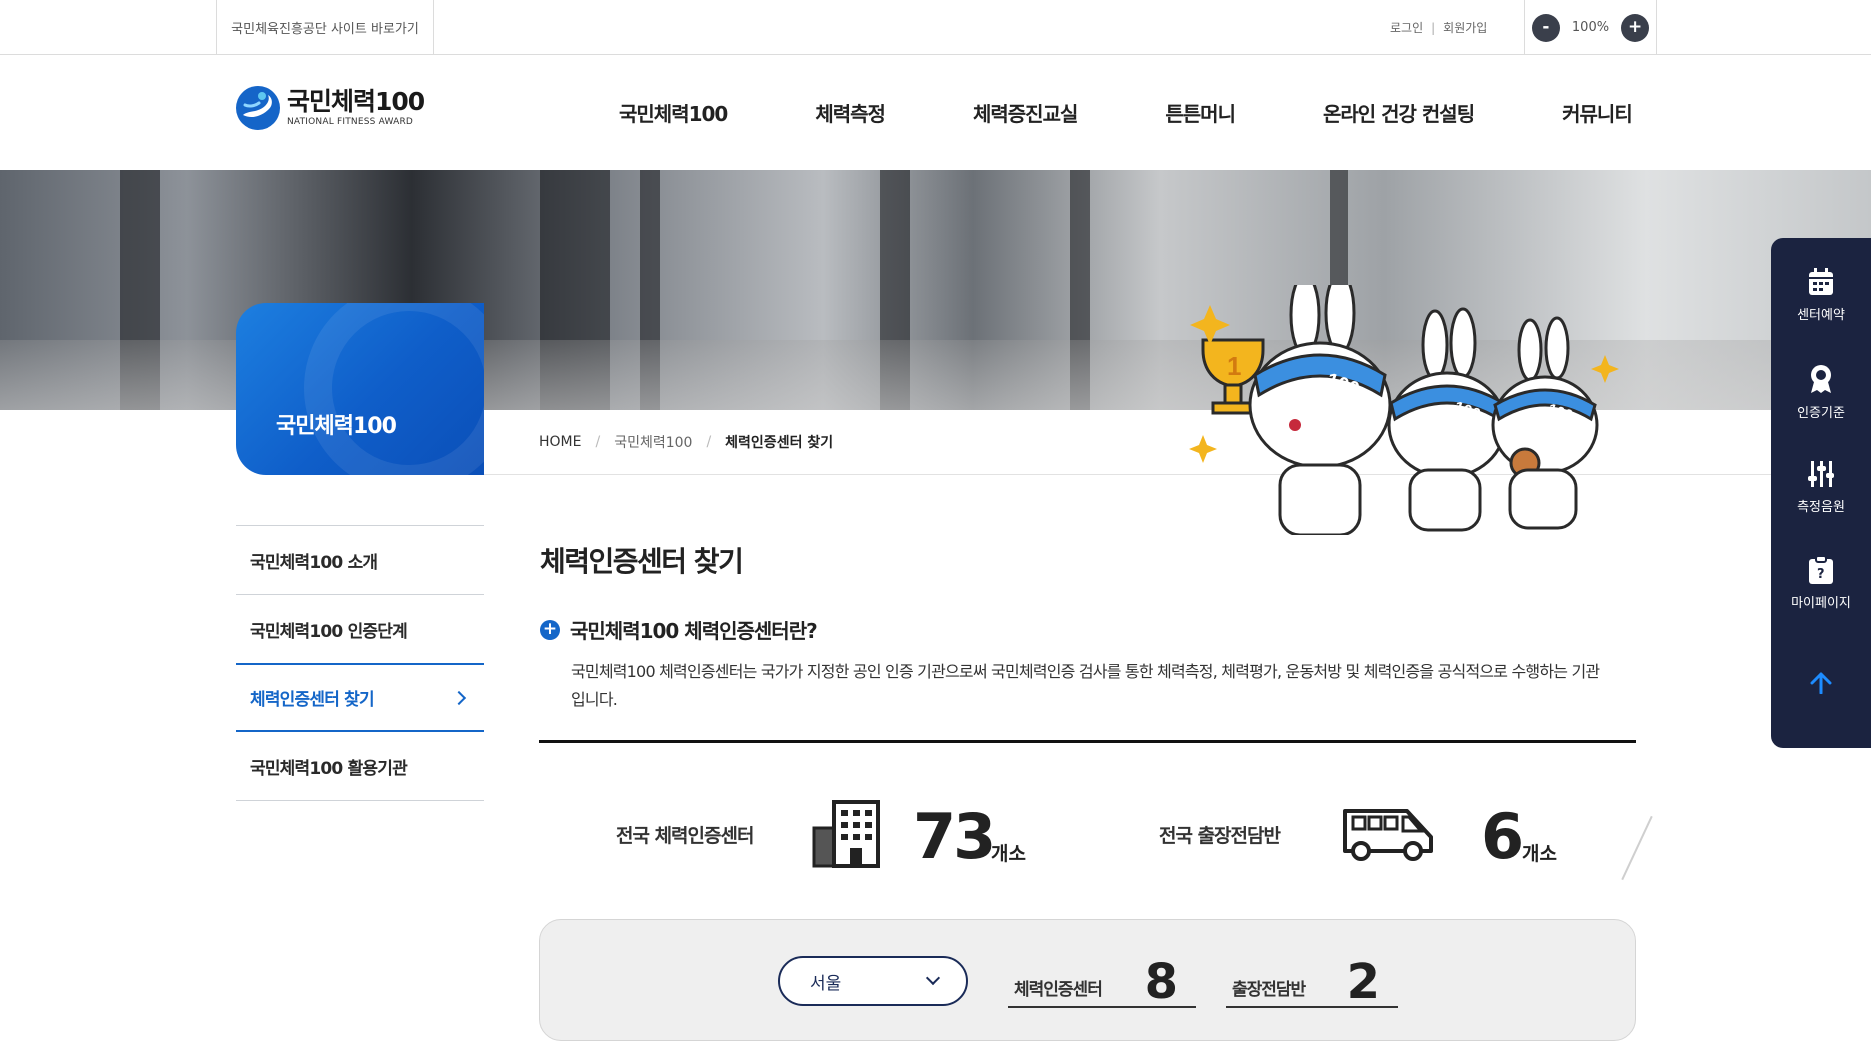  I want to click on zoom-control: - 100% +, so click(1590, 27).